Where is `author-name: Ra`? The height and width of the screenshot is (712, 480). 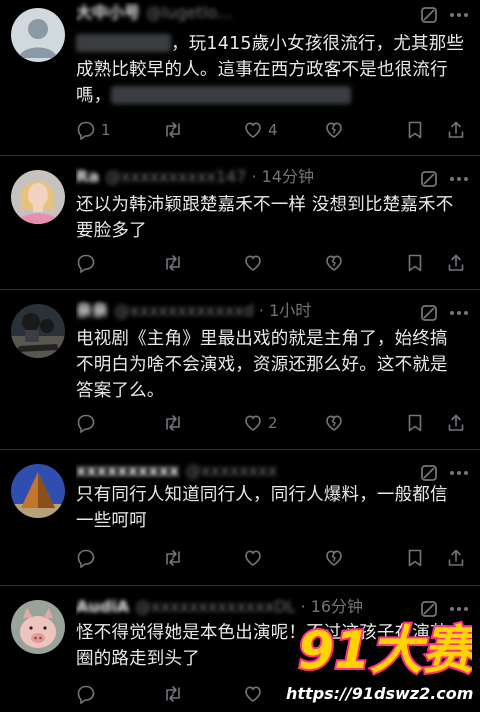 author-name: Ra is located at coordinates (87, 176).